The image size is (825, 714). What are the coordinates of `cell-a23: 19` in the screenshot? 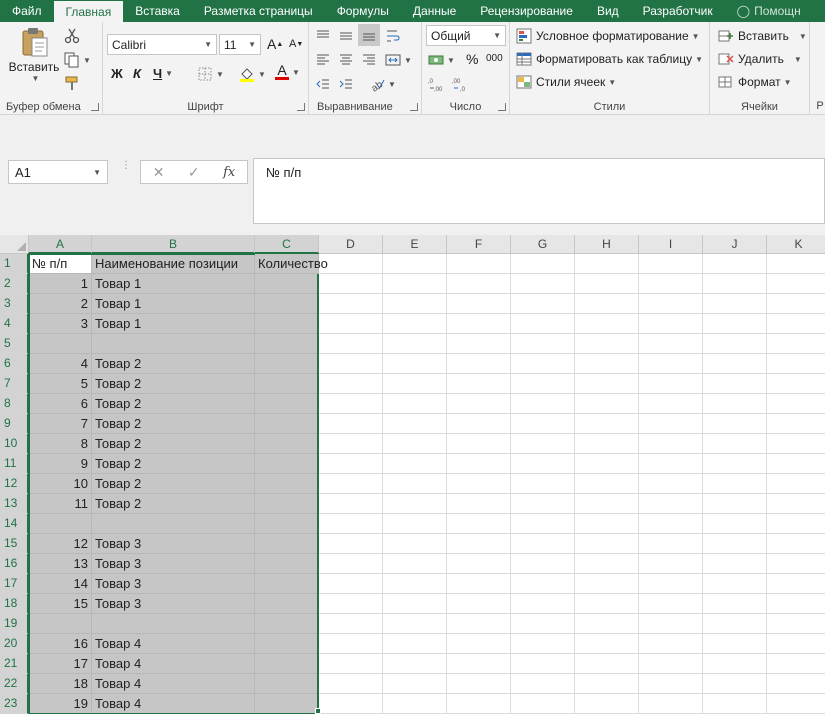 It's located at (60, 704).